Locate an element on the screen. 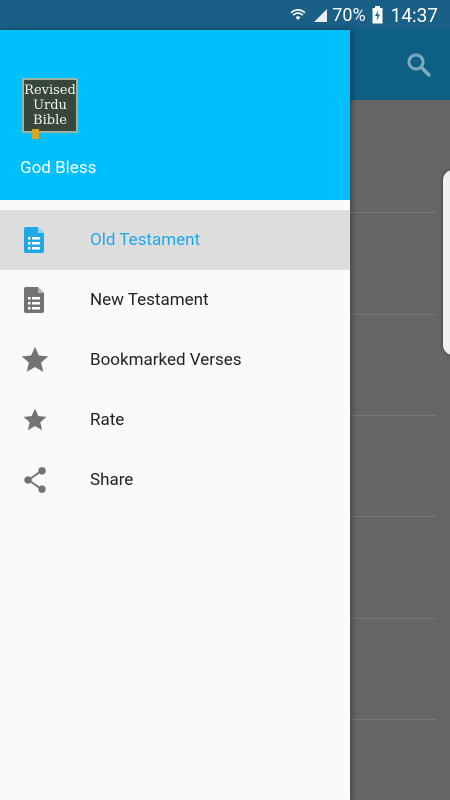 This screenshot has width=450, height=800. app-card-edge is located at coordinates (446, 262).